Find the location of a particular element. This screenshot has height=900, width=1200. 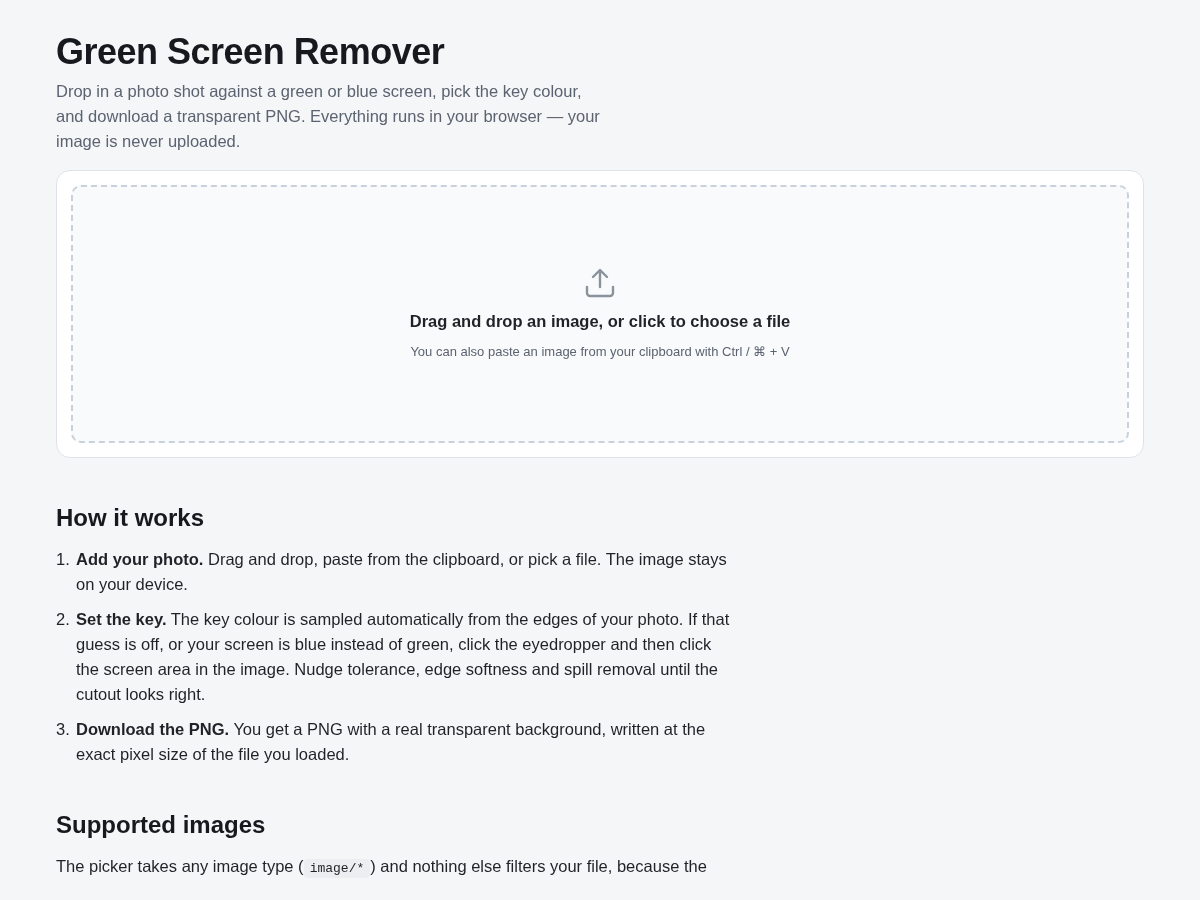

step-text: Add your photo. Drag and drop, paste from the clipboard, or pick a file. The image stays on your device. is located at coordinates (402, 572).